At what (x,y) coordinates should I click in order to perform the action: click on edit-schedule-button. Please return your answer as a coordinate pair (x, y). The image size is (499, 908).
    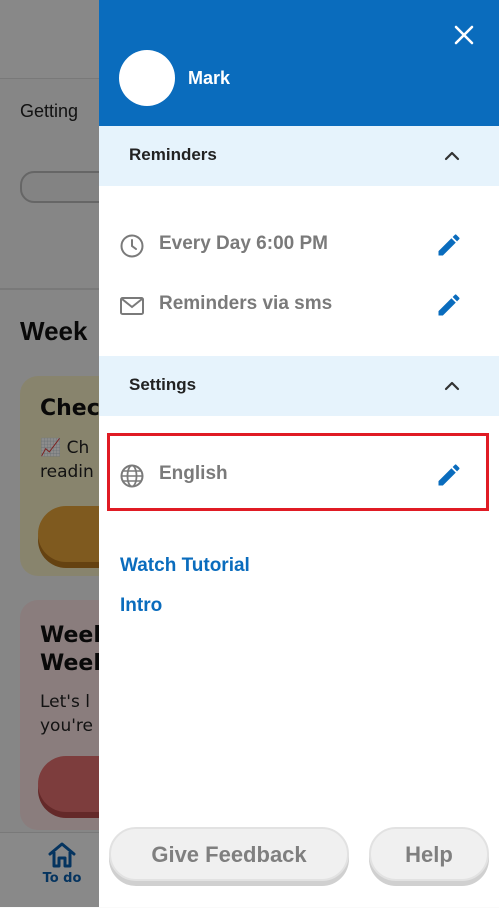
    Looking at the image, I should click on (449, 245).